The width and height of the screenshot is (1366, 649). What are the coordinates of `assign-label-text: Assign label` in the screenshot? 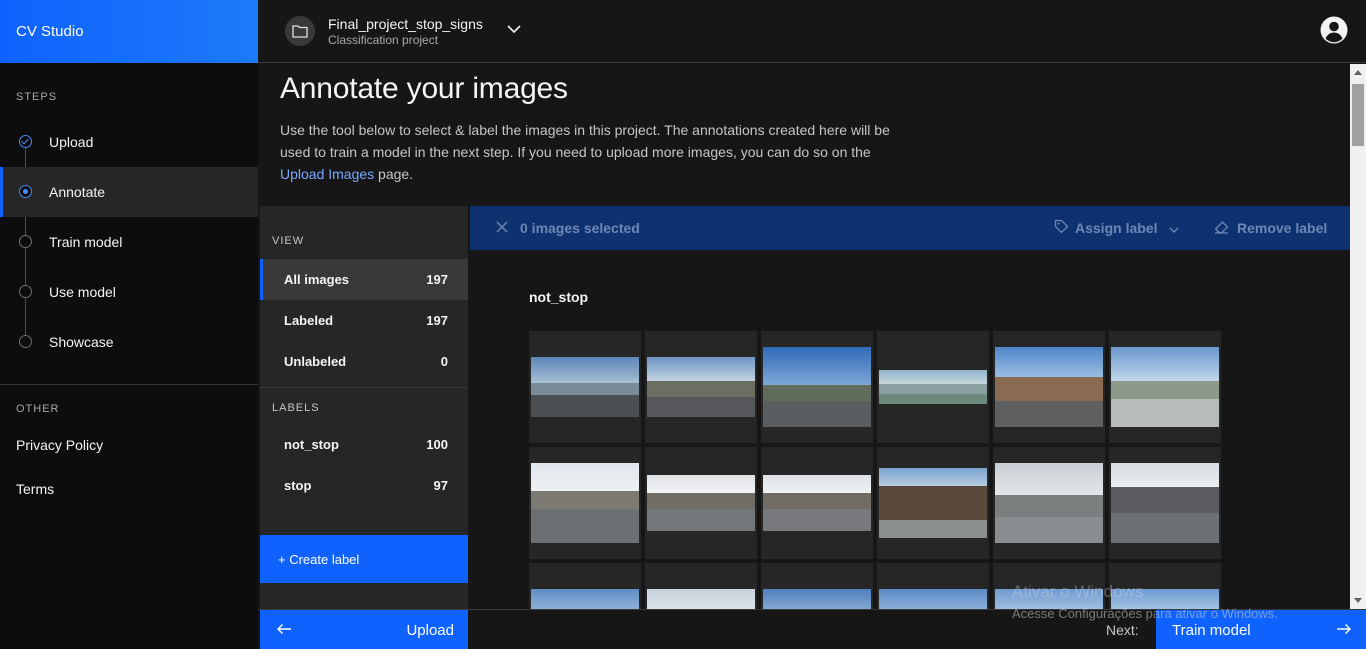 It's located at (1116, 228).